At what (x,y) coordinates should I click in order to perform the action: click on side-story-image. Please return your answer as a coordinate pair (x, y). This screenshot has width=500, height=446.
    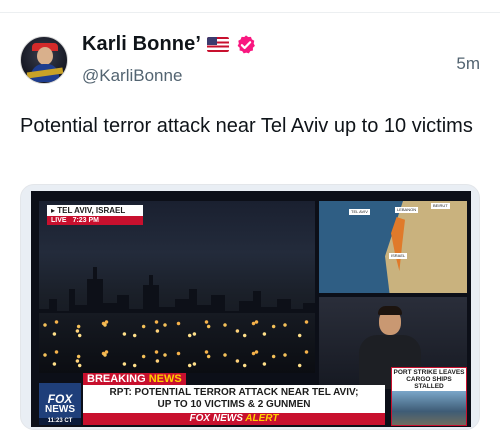
    Looking at the image, I should click on (429, 408).